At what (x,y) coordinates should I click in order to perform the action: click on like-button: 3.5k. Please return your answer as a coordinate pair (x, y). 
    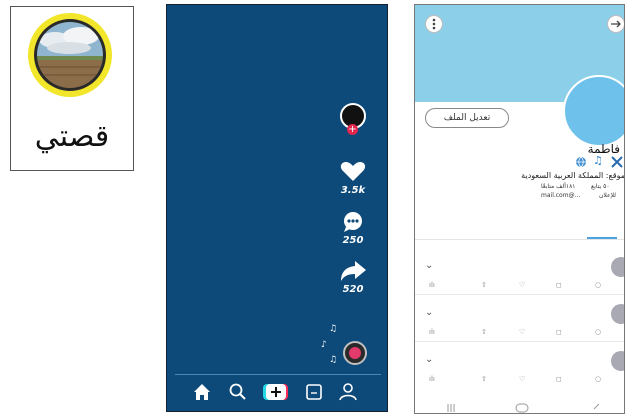
    Looking at the image, I should click on (353, 181).